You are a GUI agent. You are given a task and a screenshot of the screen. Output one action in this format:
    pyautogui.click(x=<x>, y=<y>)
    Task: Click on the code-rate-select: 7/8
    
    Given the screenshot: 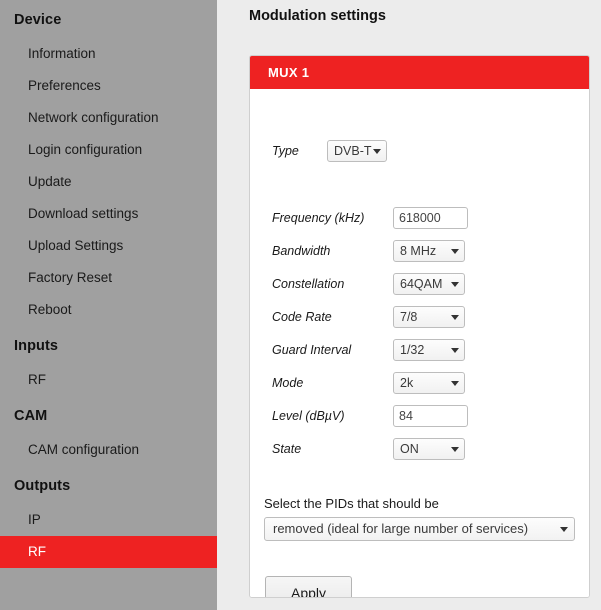 What is the action you would take?
    pyautogui.click(x=429, y=317)
    